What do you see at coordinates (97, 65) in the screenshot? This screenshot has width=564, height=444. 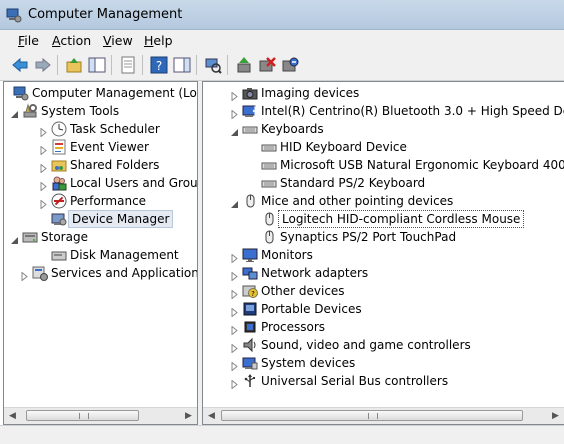 I see `show-hide-tree-icon` at bounding box center [97, 65].